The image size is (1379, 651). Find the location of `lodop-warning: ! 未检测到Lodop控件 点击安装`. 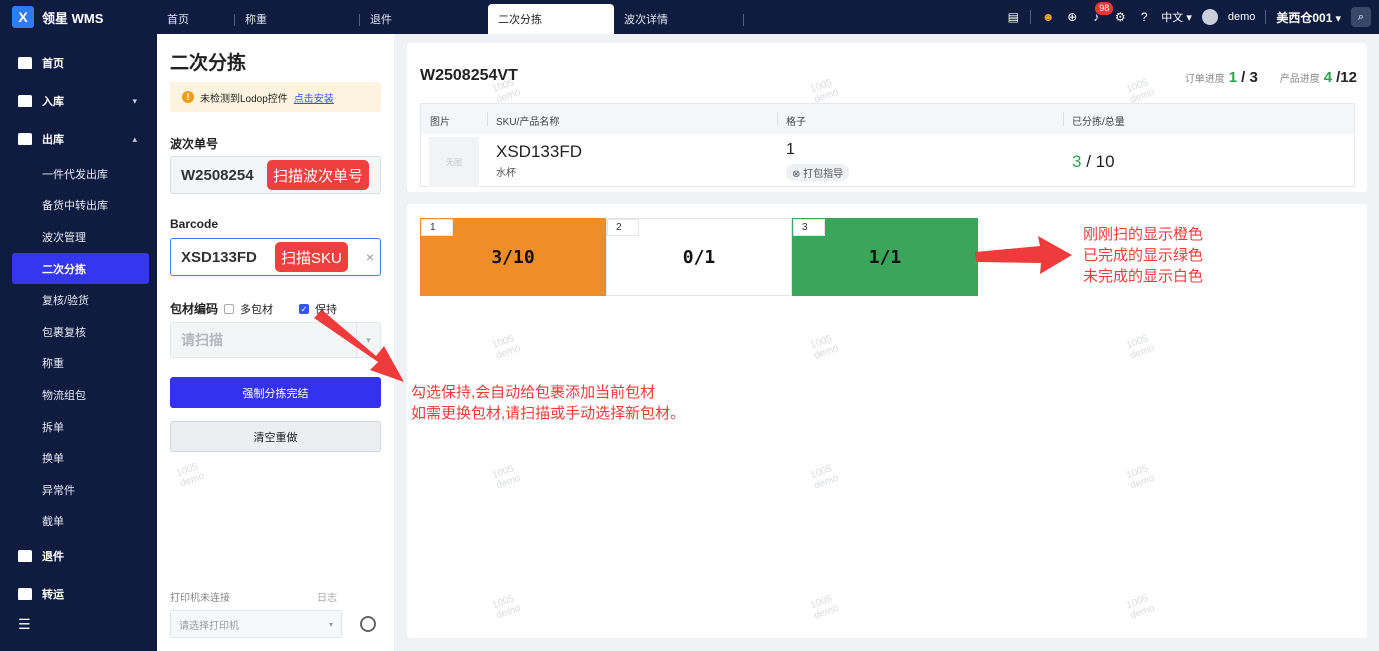

lodop-warning: ! 未检测到Lodop控件 点击安装 is located at coordinates (275, 97).